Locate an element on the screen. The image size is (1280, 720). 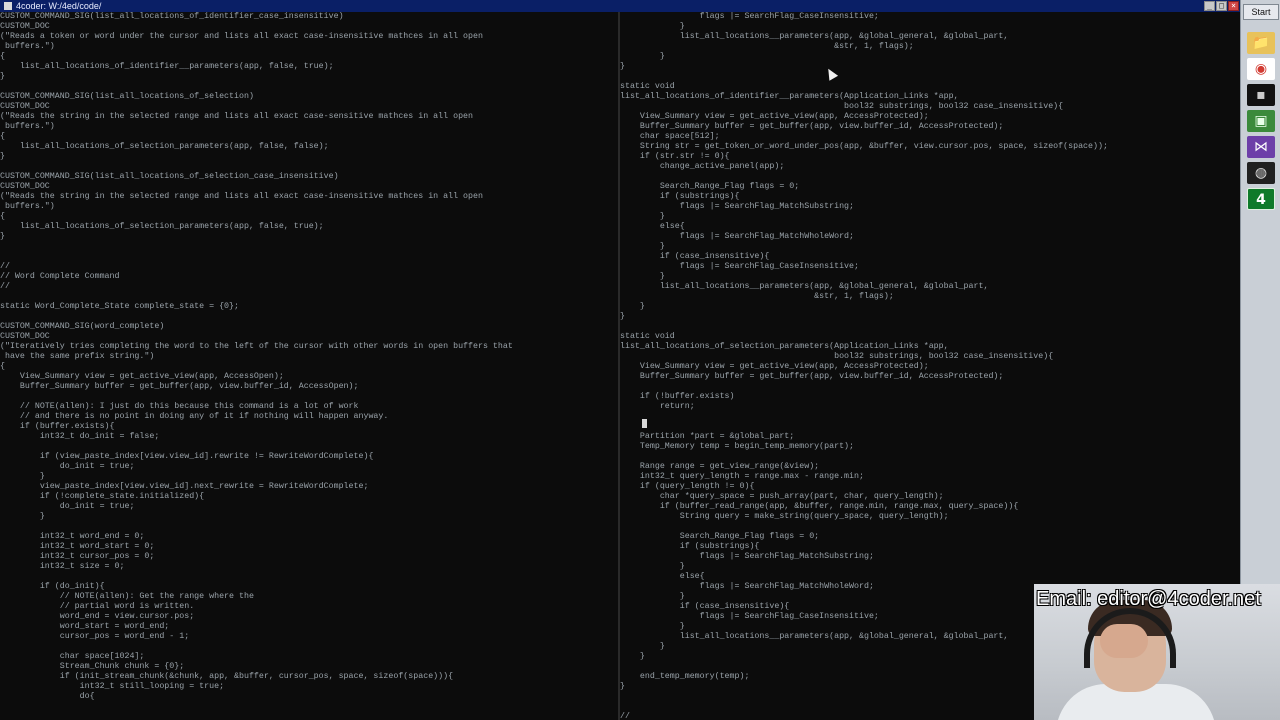
app-logo-icon is located at coordinates (8, 6).